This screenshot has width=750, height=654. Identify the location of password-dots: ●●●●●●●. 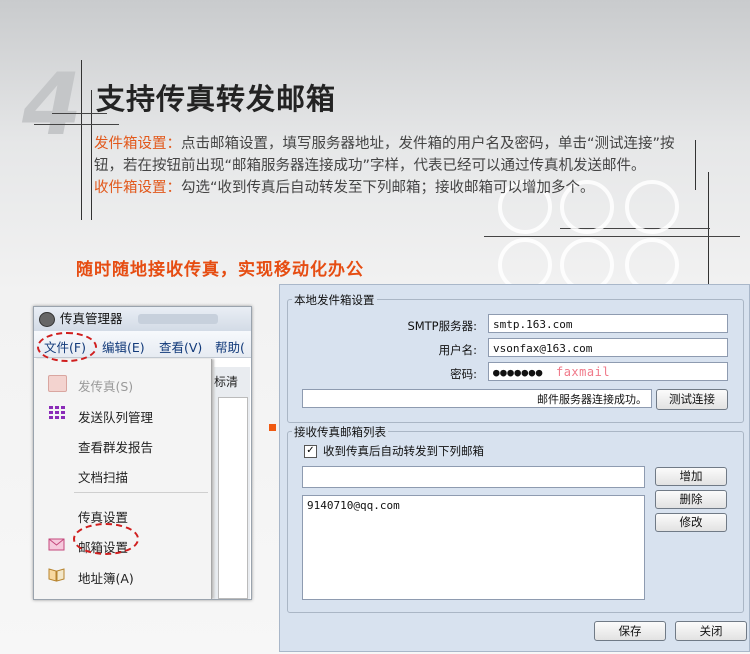
(518, 372).